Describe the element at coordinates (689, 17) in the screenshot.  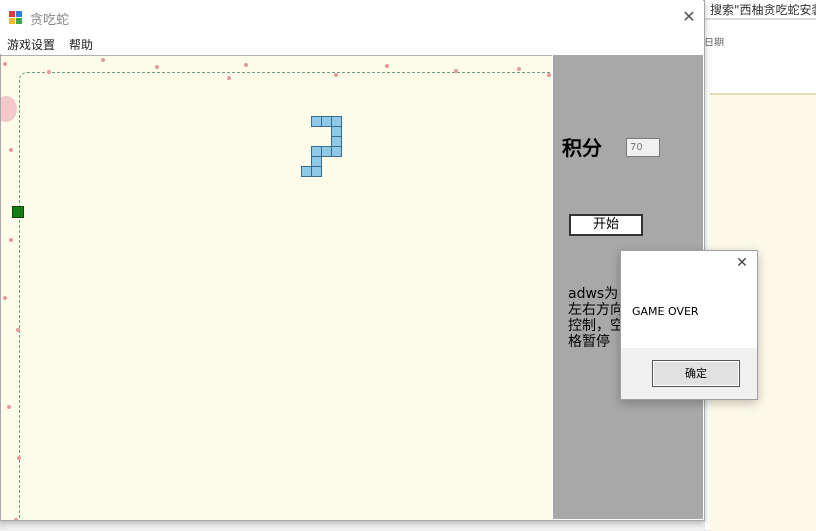
I see `close-icon: ✕` at that location.